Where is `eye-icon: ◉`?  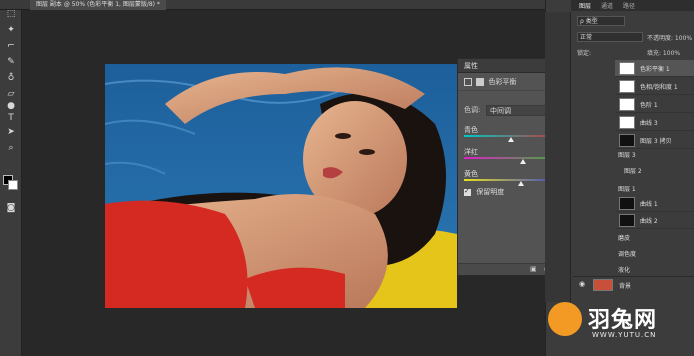
eye-icon: ◉ is located at coordinates (582, 284).